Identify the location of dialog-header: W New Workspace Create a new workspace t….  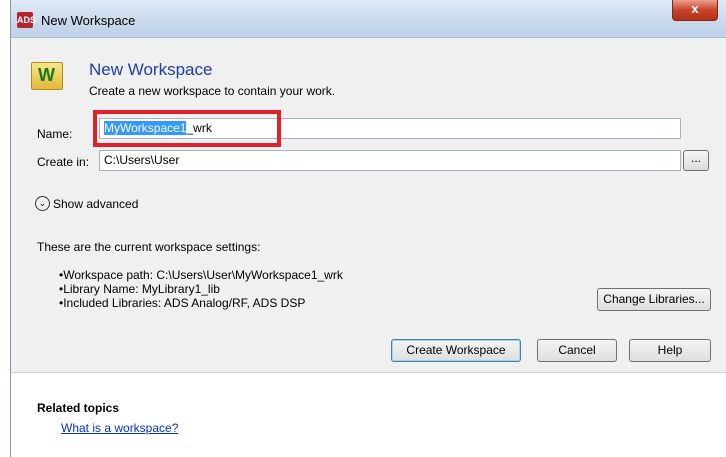
(368, 70).